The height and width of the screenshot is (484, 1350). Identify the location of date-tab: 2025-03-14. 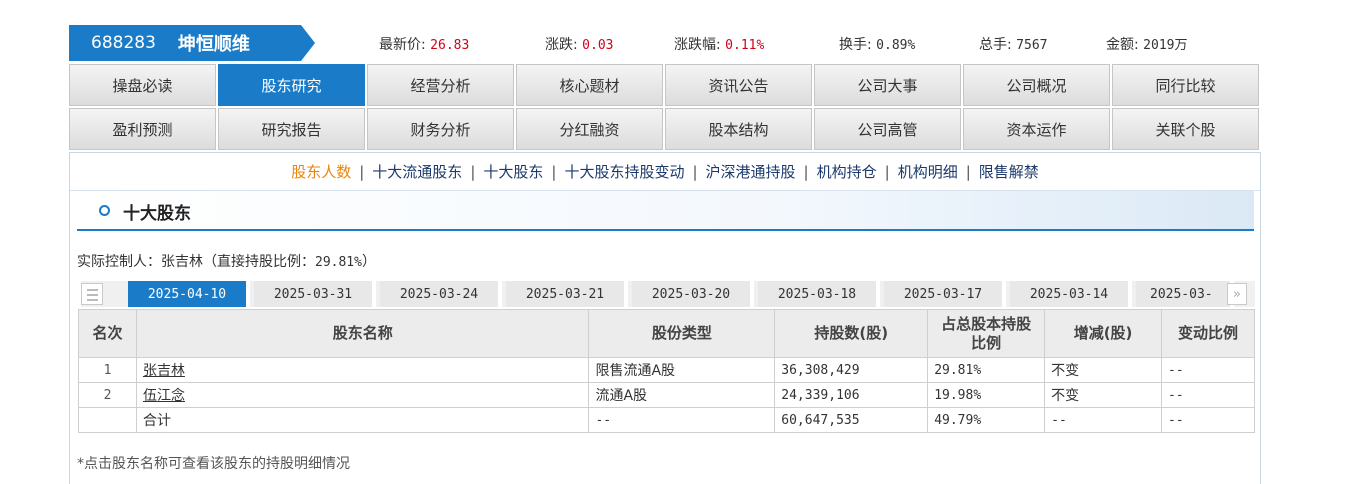
(1071, 294).